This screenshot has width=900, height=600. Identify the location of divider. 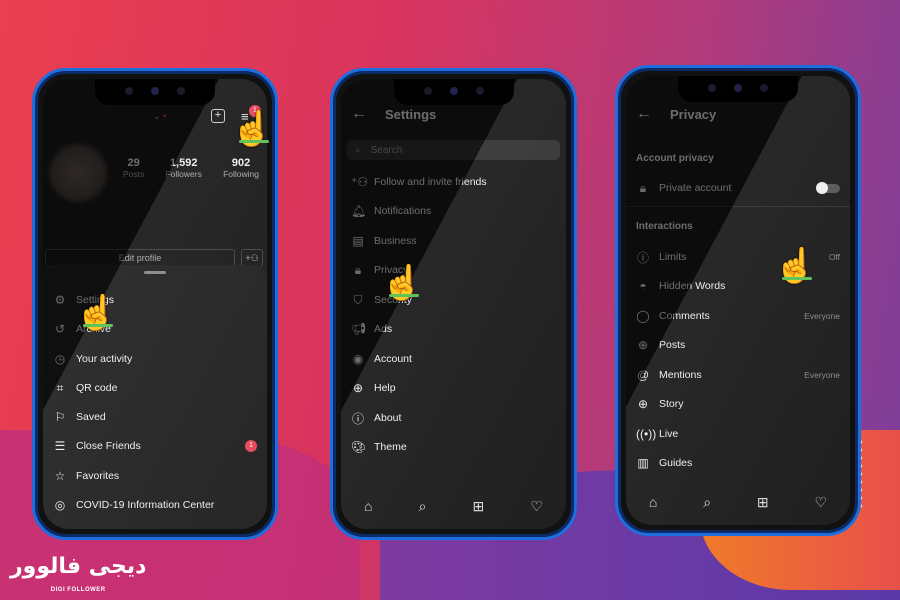
(738, 206).